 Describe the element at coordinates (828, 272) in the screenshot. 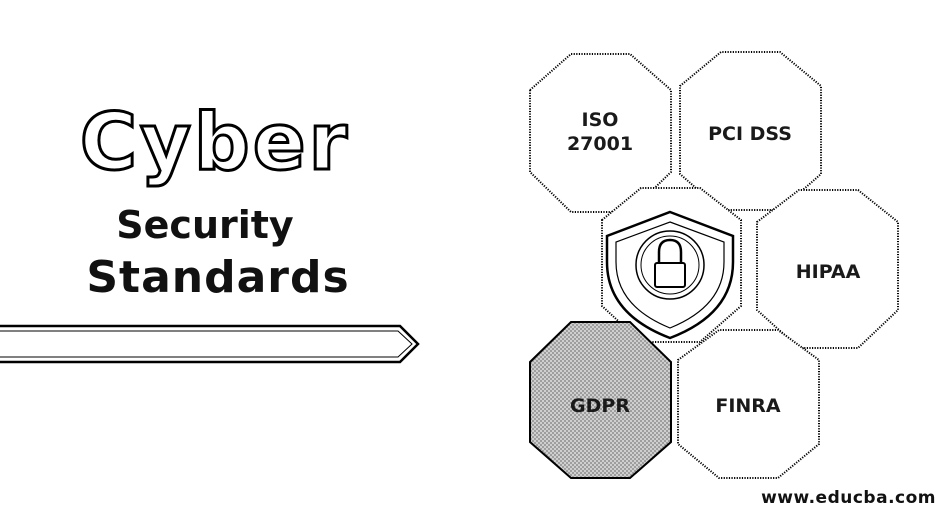

I see `standard-hipaa-label: HIPAA` at that location.